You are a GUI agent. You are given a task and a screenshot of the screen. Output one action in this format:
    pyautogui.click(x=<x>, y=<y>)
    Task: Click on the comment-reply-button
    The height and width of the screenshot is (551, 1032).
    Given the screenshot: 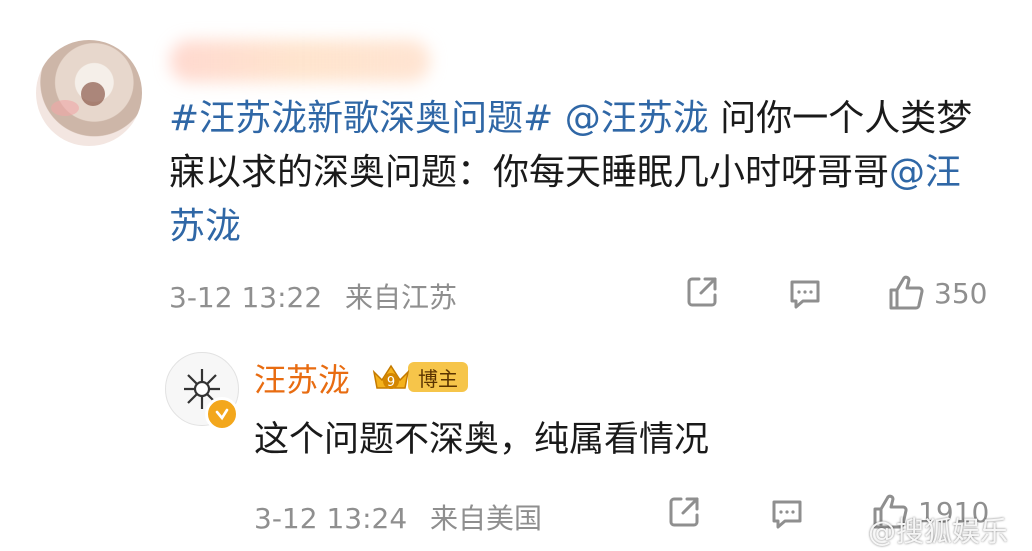 What is the action you would take?
    pyautogui.click(x=805, y=293)
    